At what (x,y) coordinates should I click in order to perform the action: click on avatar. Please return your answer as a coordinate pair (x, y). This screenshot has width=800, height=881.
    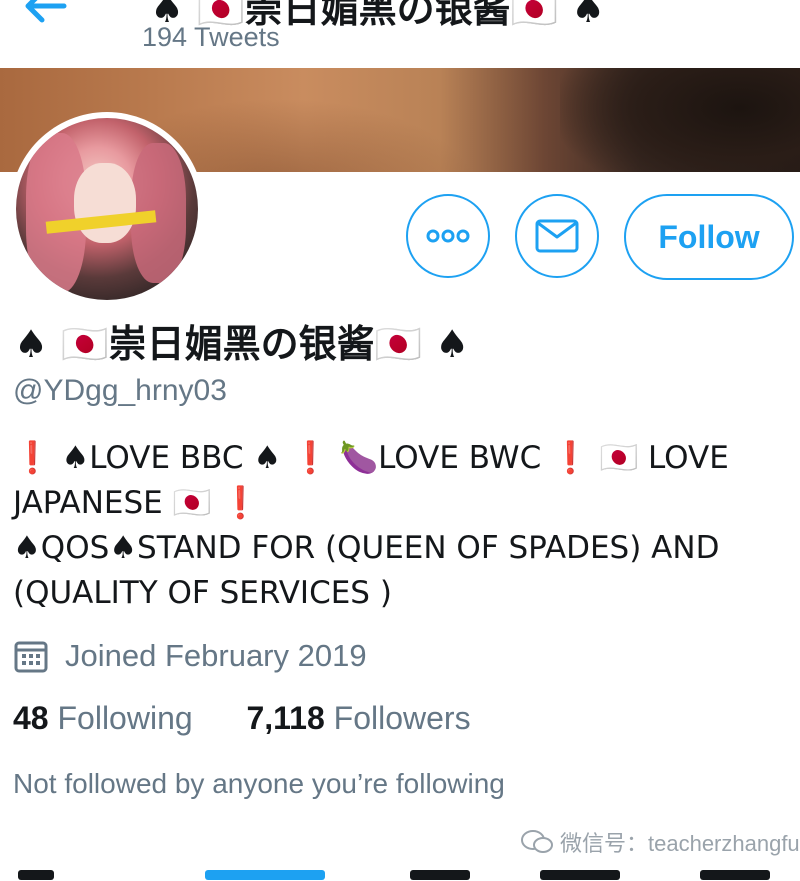
    Looking at the image, I should click on (107, 209).